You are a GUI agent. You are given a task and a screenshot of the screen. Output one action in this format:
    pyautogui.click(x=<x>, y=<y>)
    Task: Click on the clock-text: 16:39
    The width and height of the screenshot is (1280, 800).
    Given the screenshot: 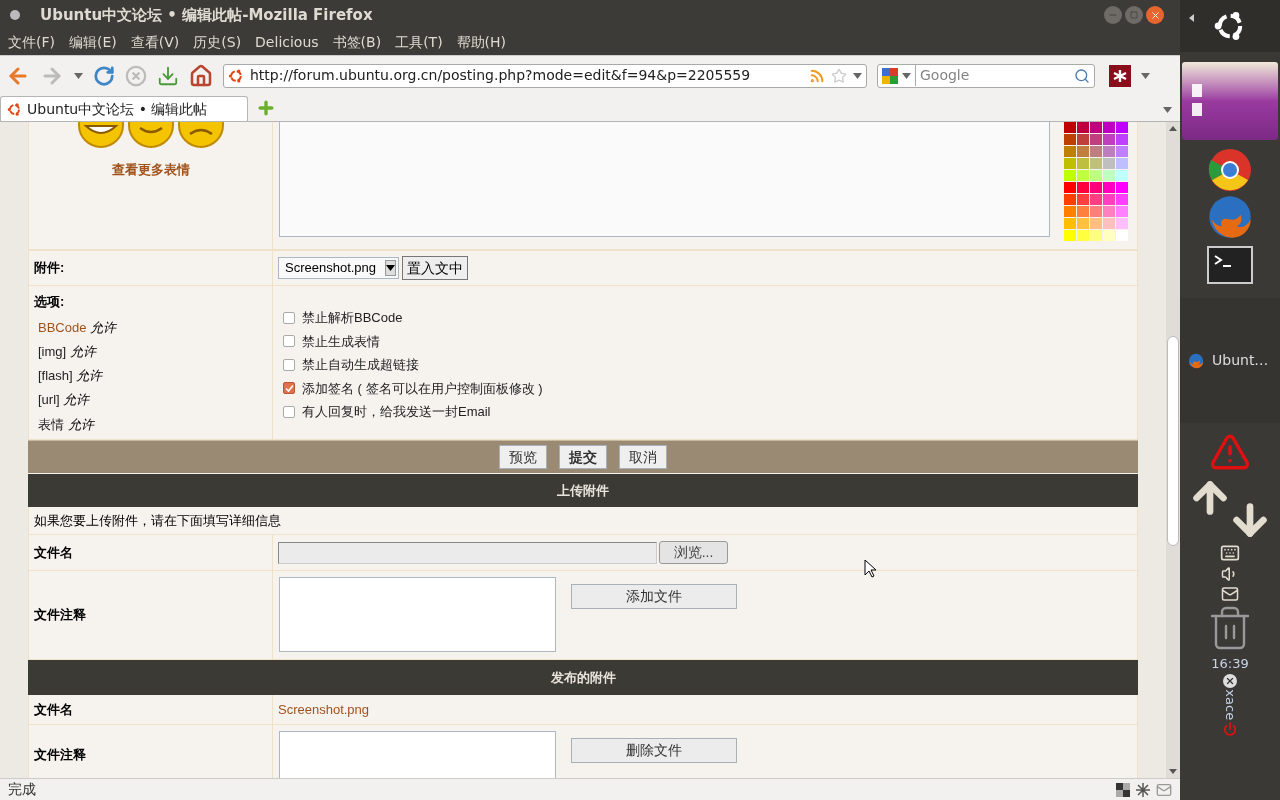 What is the action you would take?
    pyautogui.click(x=1230, y=664)
    